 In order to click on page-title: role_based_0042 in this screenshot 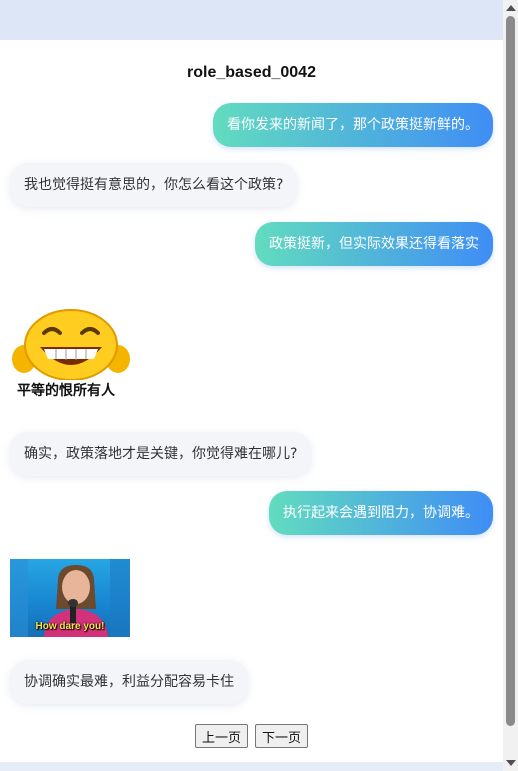, I will do `click(251, 72)`.